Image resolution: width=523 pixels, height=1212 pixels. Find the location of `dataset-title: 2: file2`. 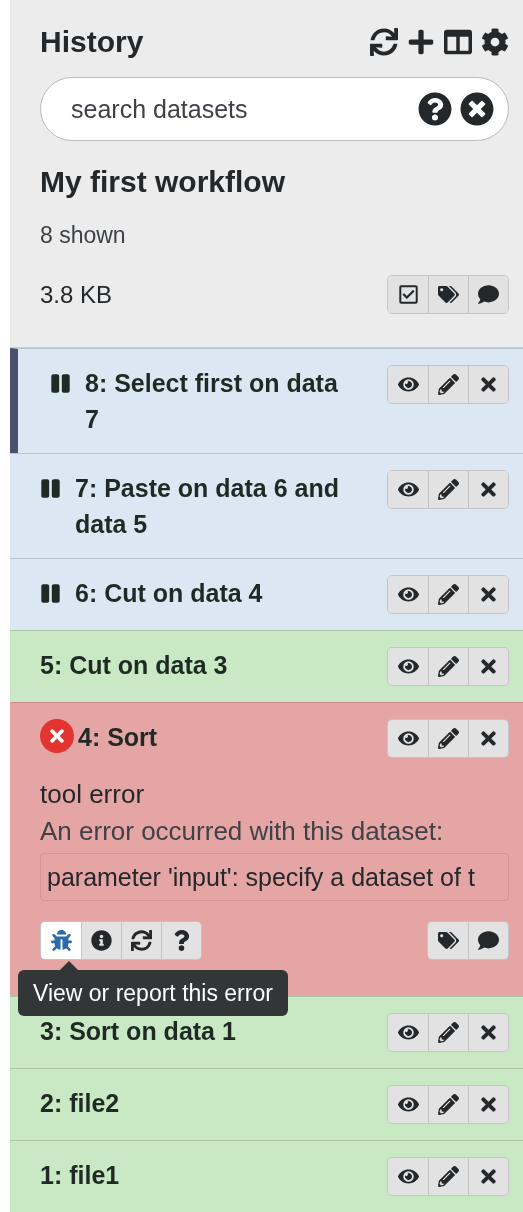

dataset-title: 2: file2 is located at coordinates (80, 1103).